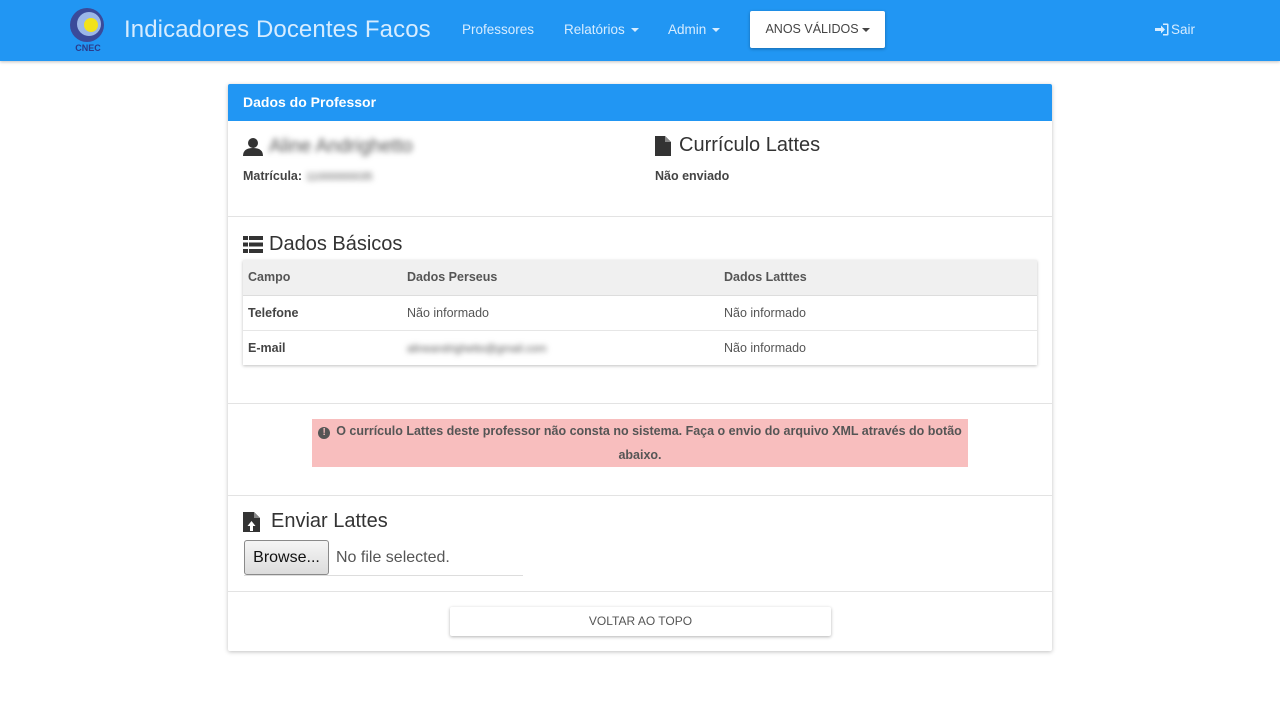  I want to click on table-header-row: Campo Dados Perseus Dados Latttes, so click(640, 278).